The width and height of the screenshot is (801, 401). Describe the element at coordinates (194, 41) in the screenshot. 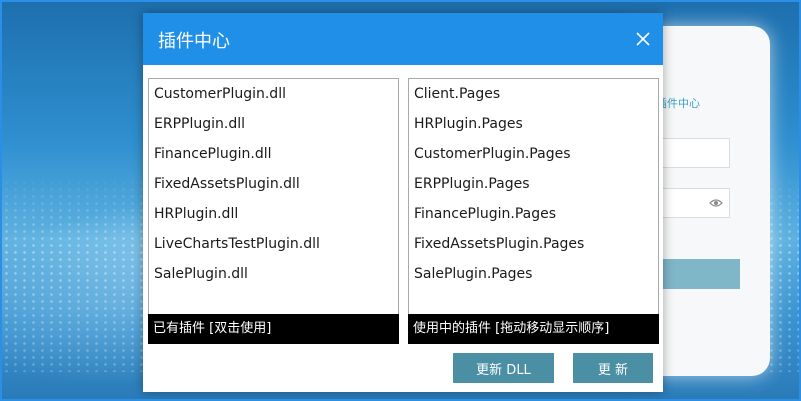

I see `dialog-title: 插件中心` at that location.